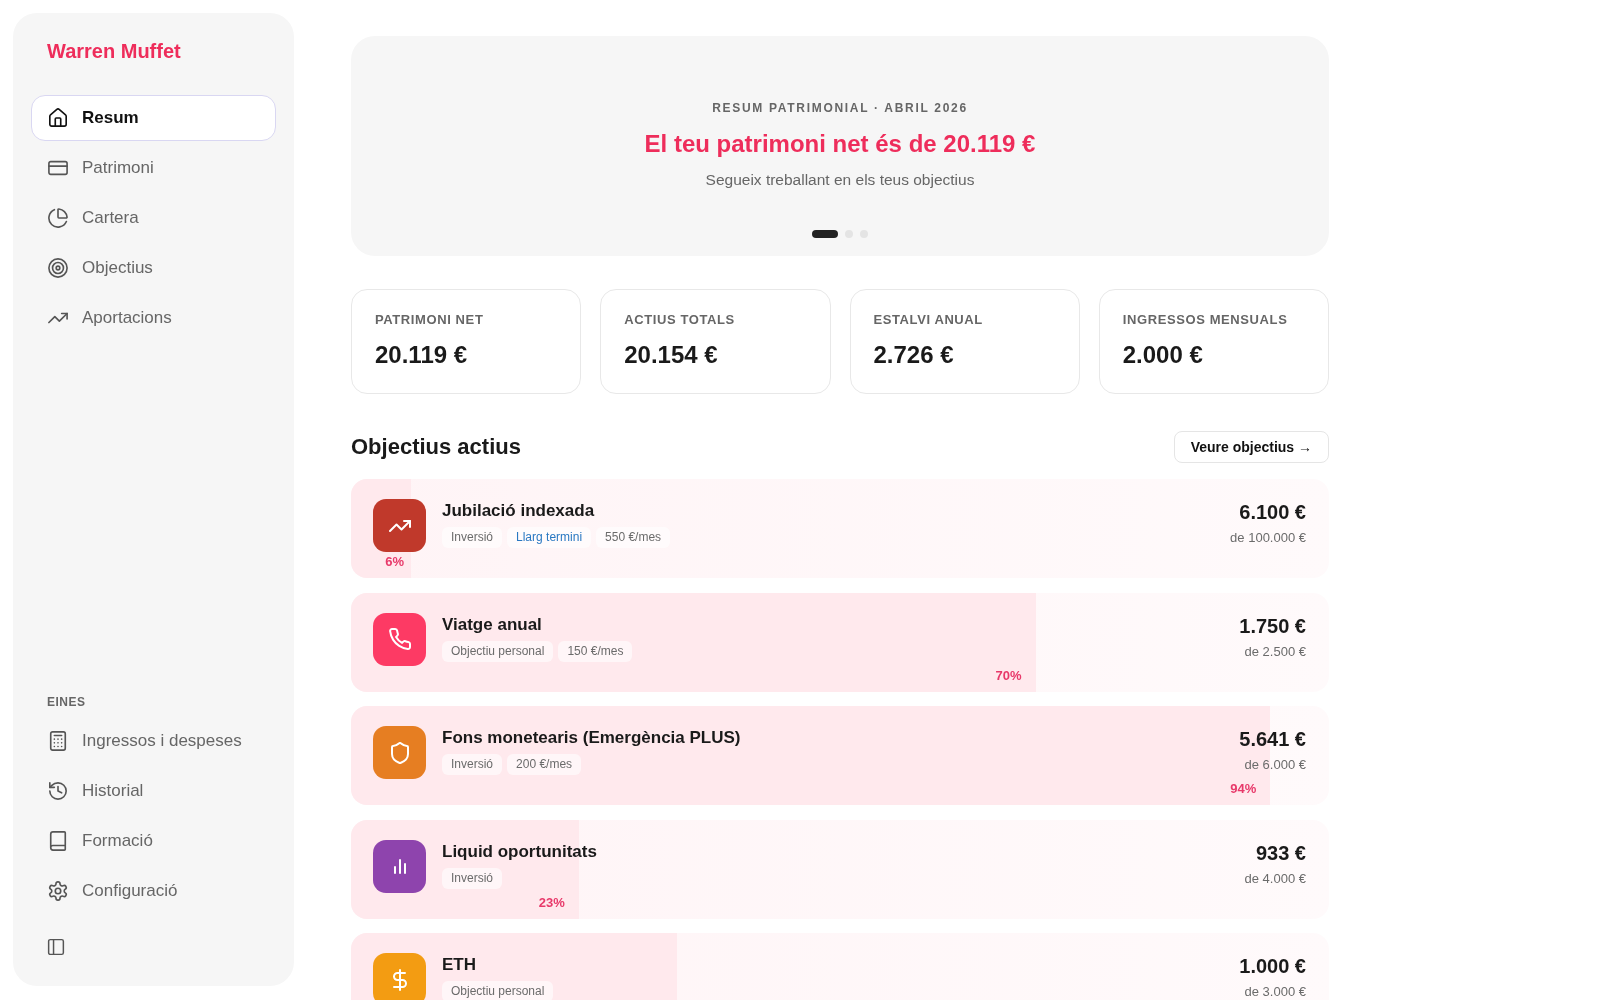  I want to click on stat-value: 2.726 €, so click(913, 355).